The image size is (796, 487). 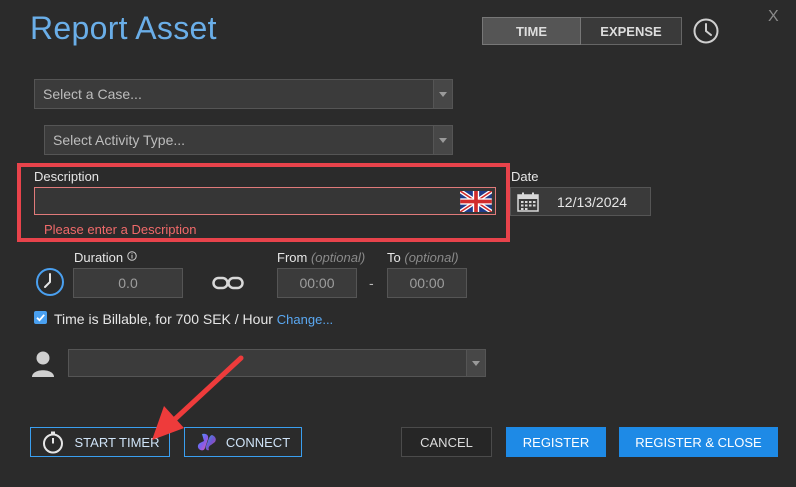 I want to click on dialog-title: Report Asset, so click(x=123, y=28).